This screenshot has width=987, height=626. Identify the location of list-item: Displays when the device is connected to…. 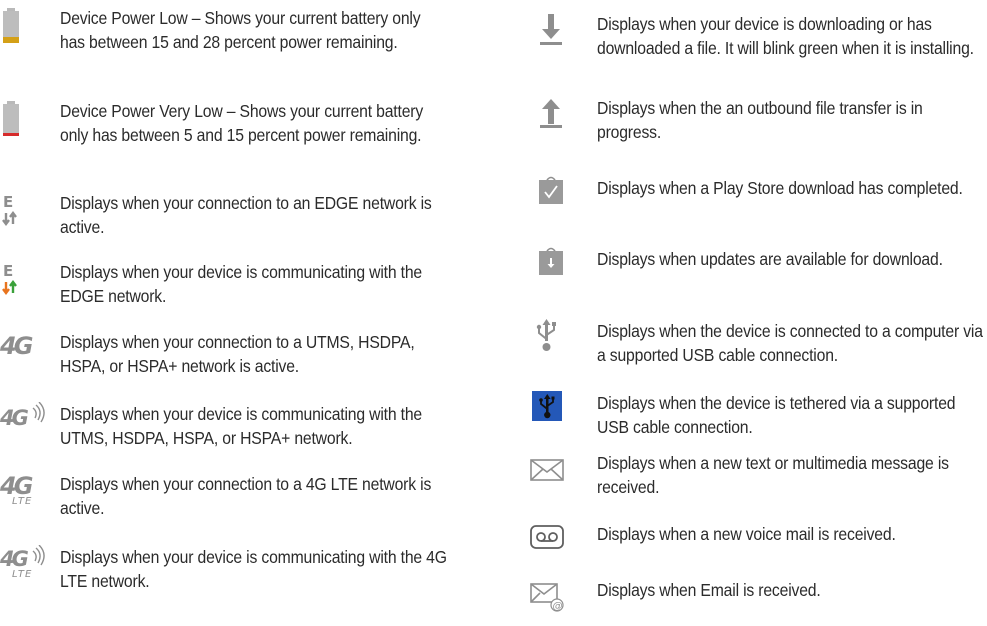
(758, 344).